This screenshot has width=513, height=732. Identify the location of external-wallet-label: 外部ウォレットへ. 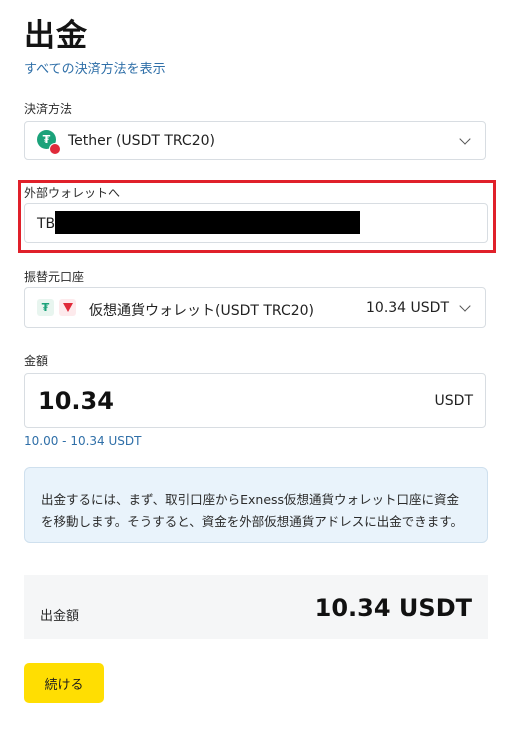
(72, 193).